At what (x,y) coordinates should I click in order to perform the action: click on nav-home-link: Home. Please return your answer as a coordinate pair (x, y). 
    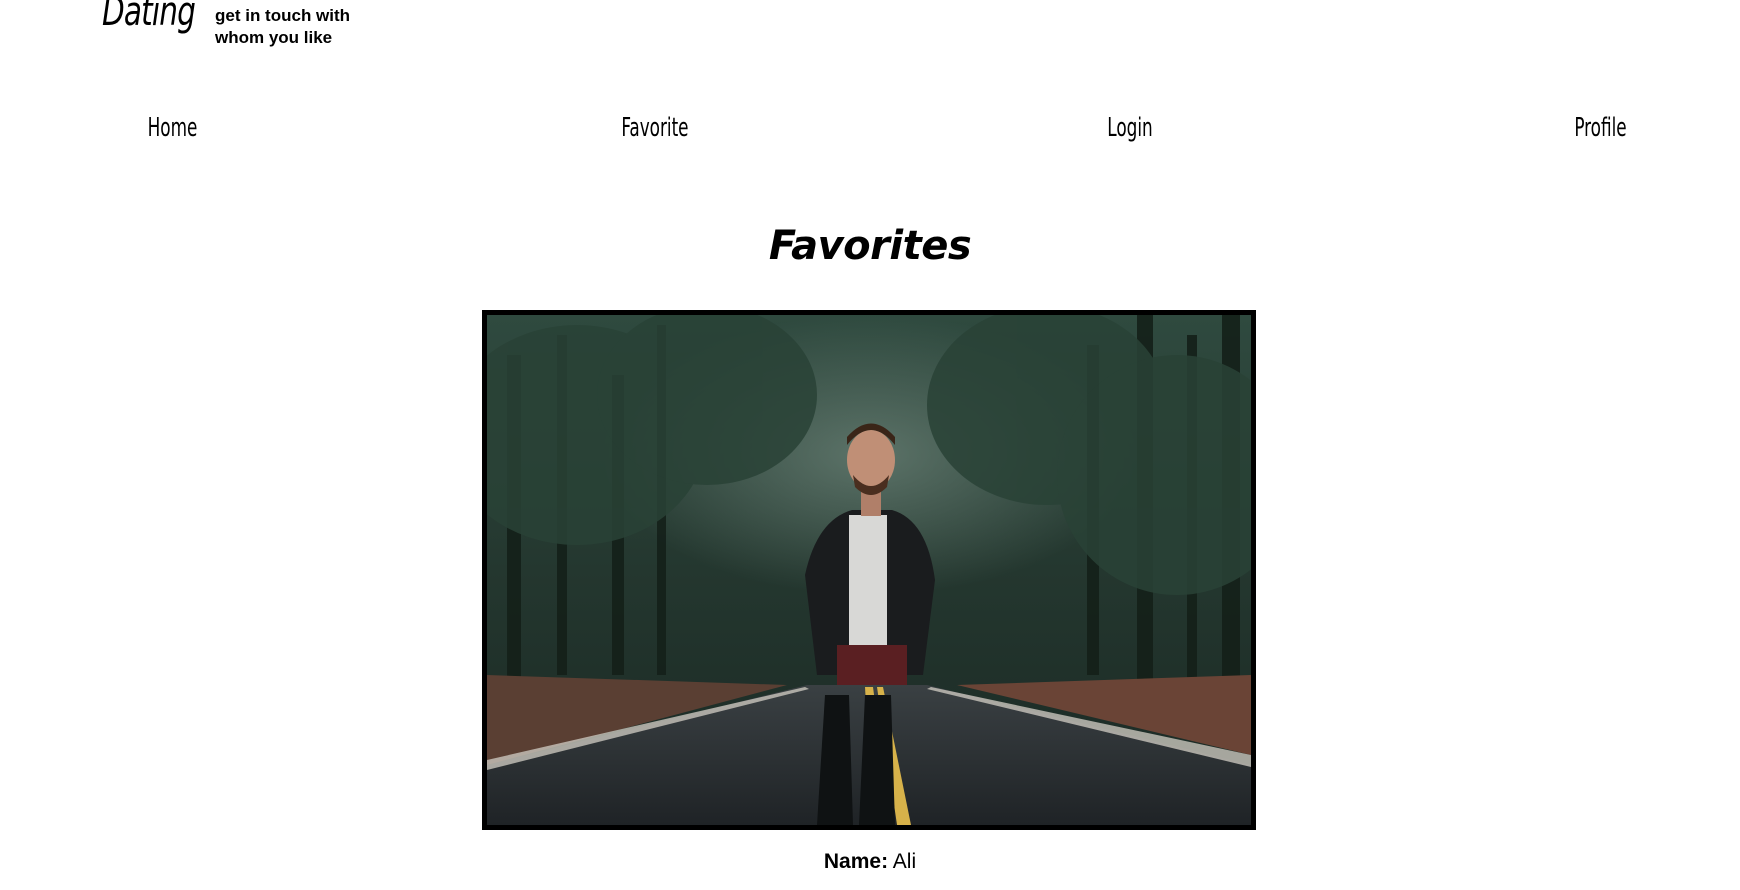
    Looking at the image, I should click on (172, 128).